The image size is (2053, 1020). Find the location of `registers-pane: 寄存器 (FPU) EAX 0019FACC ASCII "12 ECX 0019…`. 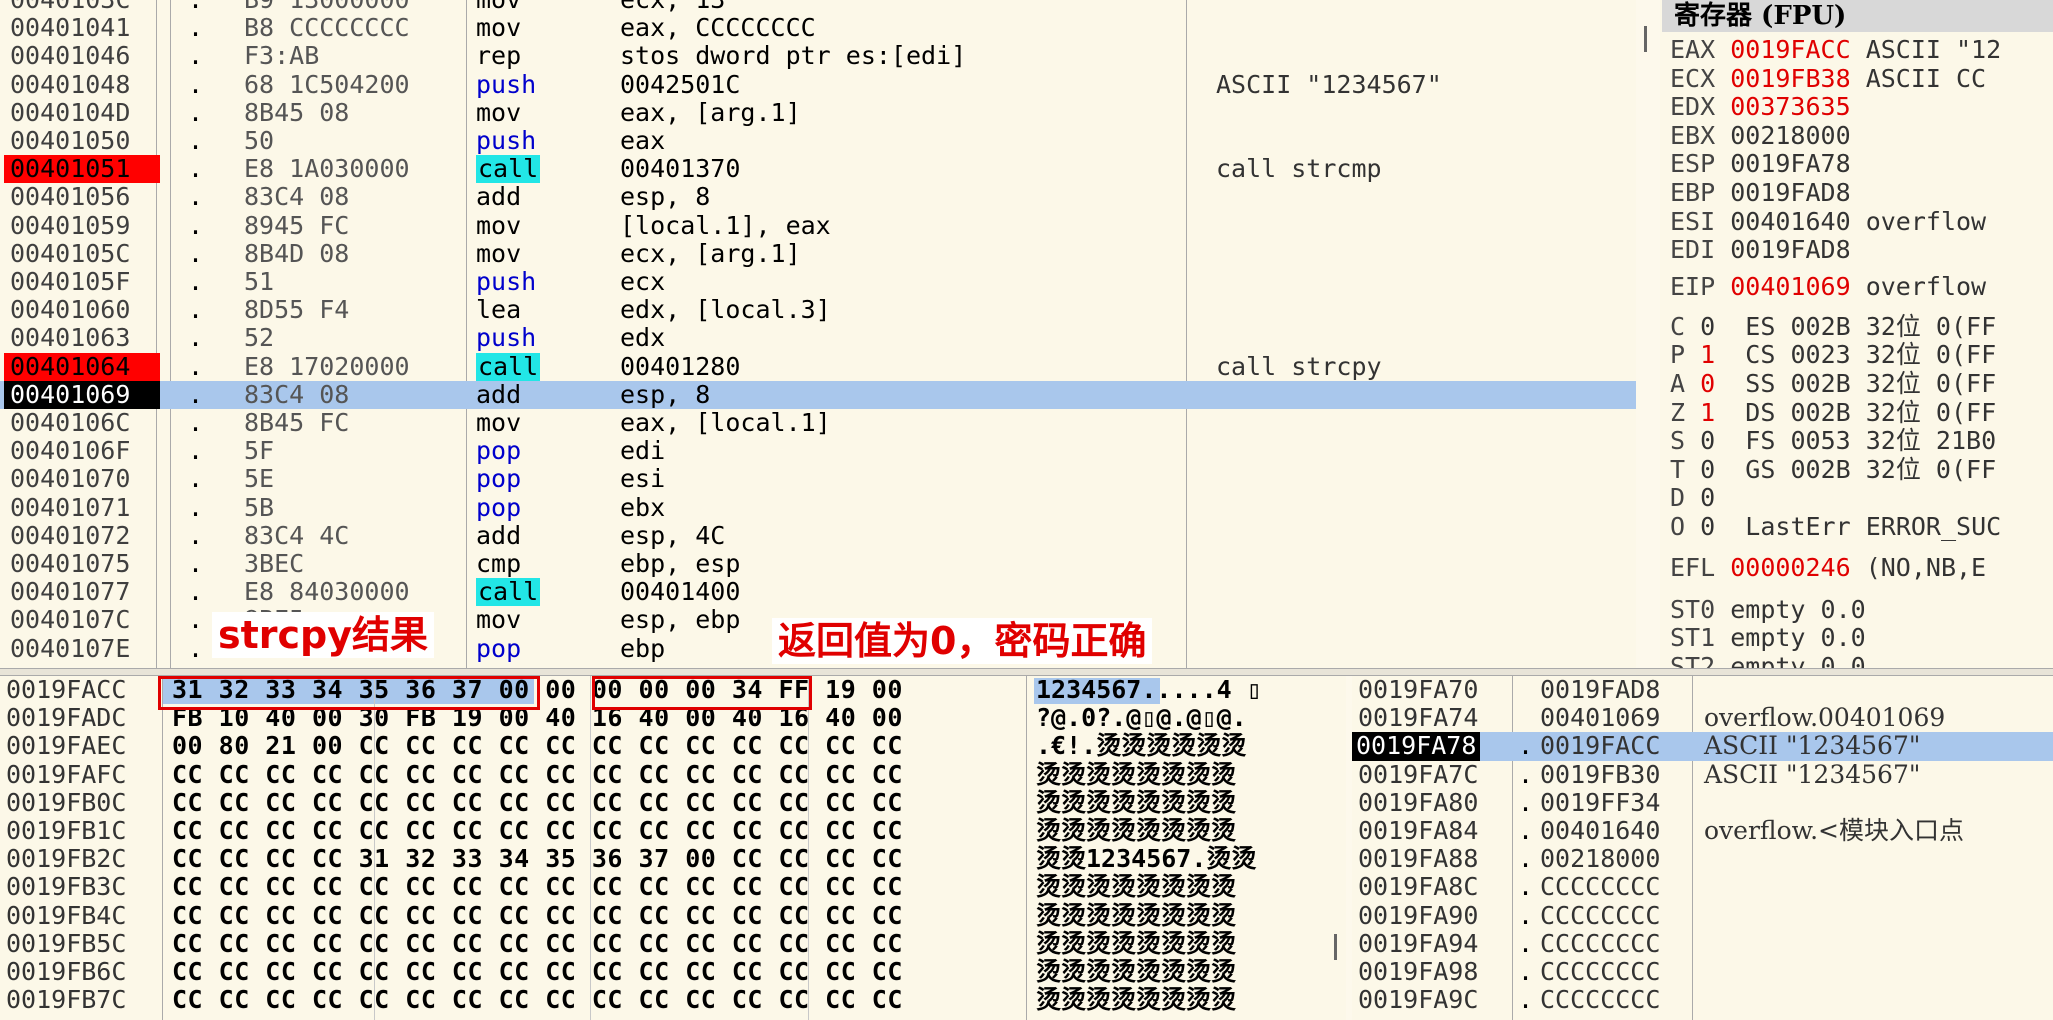

registers-pane: 寄存器 (FPU) EAX 0019FACC ASCII "12 ECX 0019… is located at coordinates (1856, 334).